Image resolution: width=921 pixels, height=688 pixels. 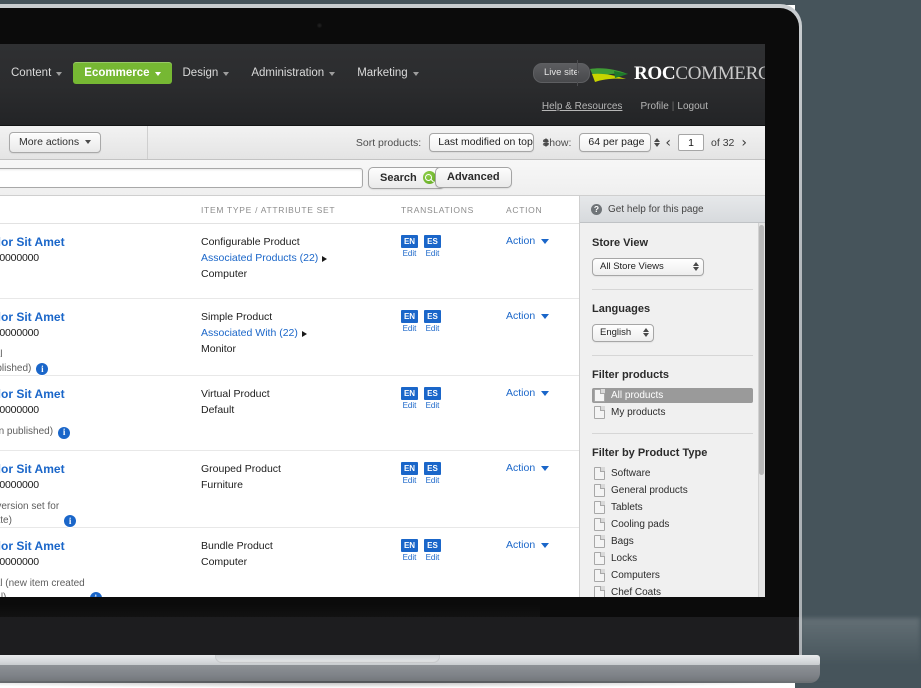 I want to click on cell-item-type: Virtual Product Default, so click(x=301, y=418).